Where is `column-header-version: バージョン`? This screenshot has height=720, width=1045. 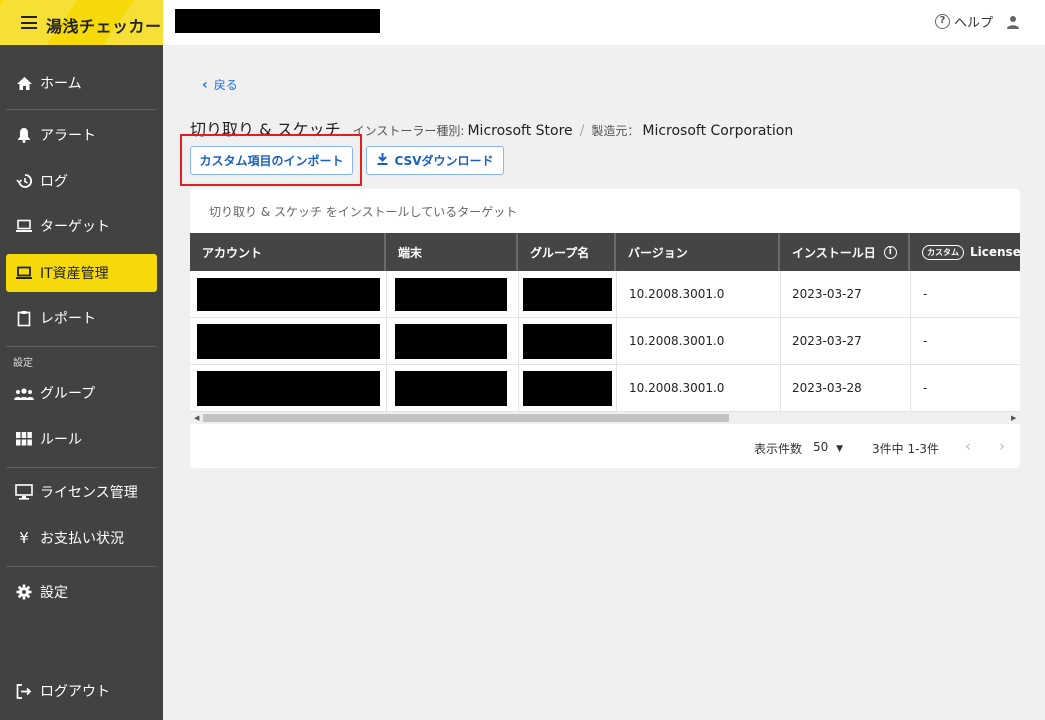
column-header-version: バージョン is located at coordinates (698, 252).